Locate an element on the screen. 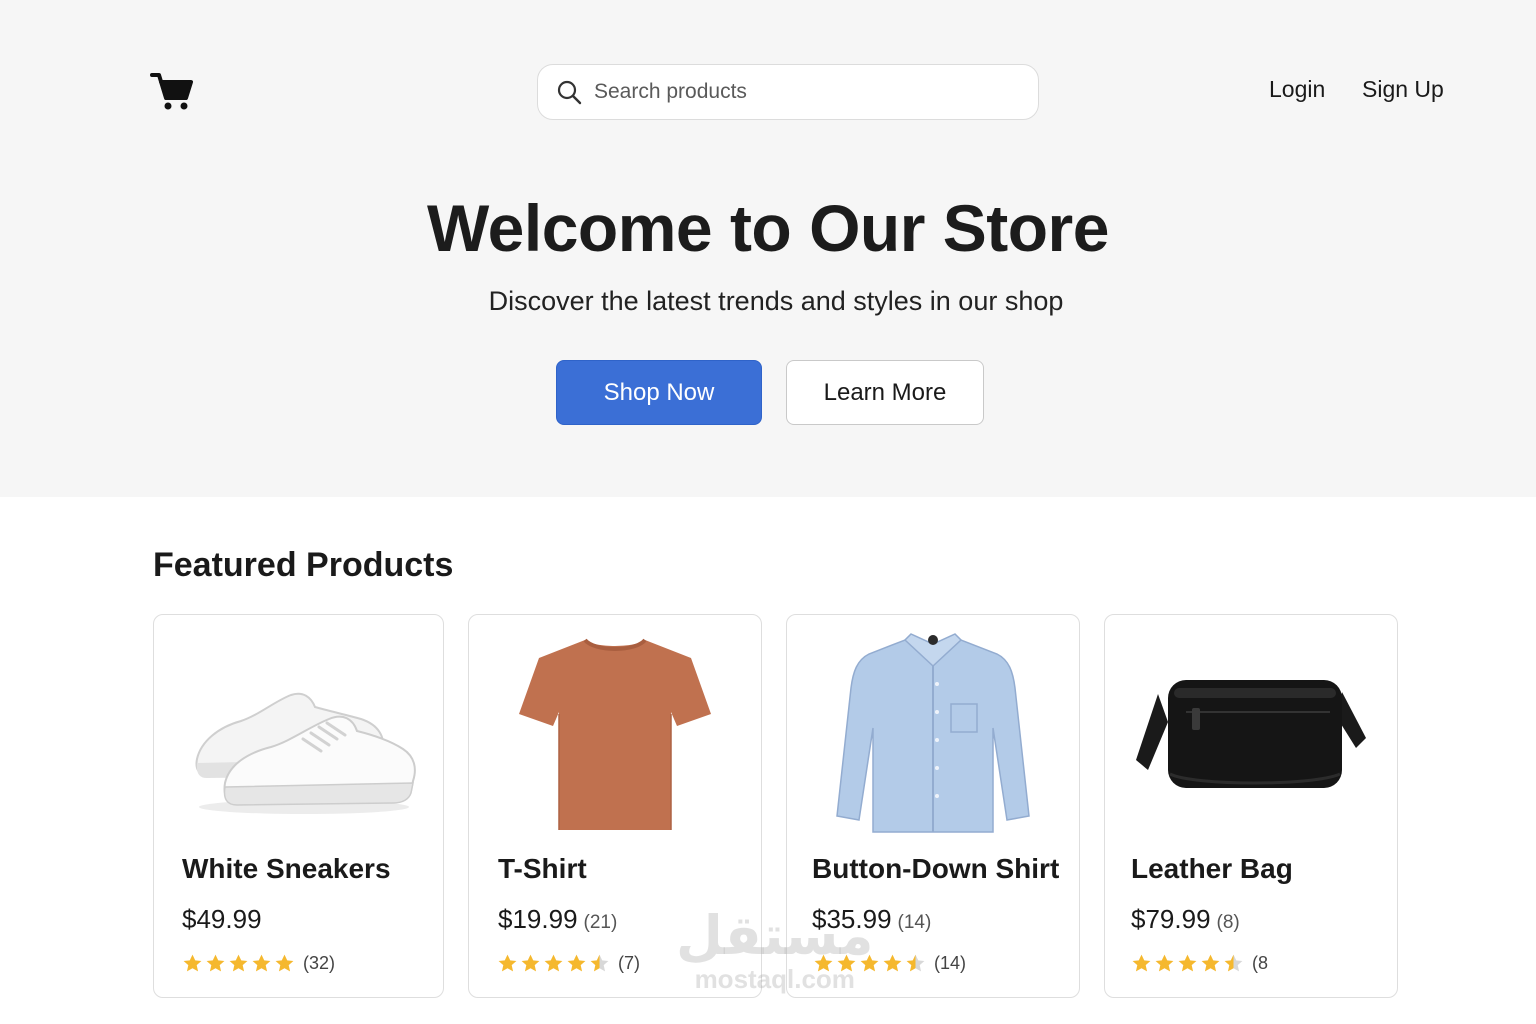 The height and width of the screenshot is (1024, 1536). price-value: $19.99 is located at coordinates (538, 919).